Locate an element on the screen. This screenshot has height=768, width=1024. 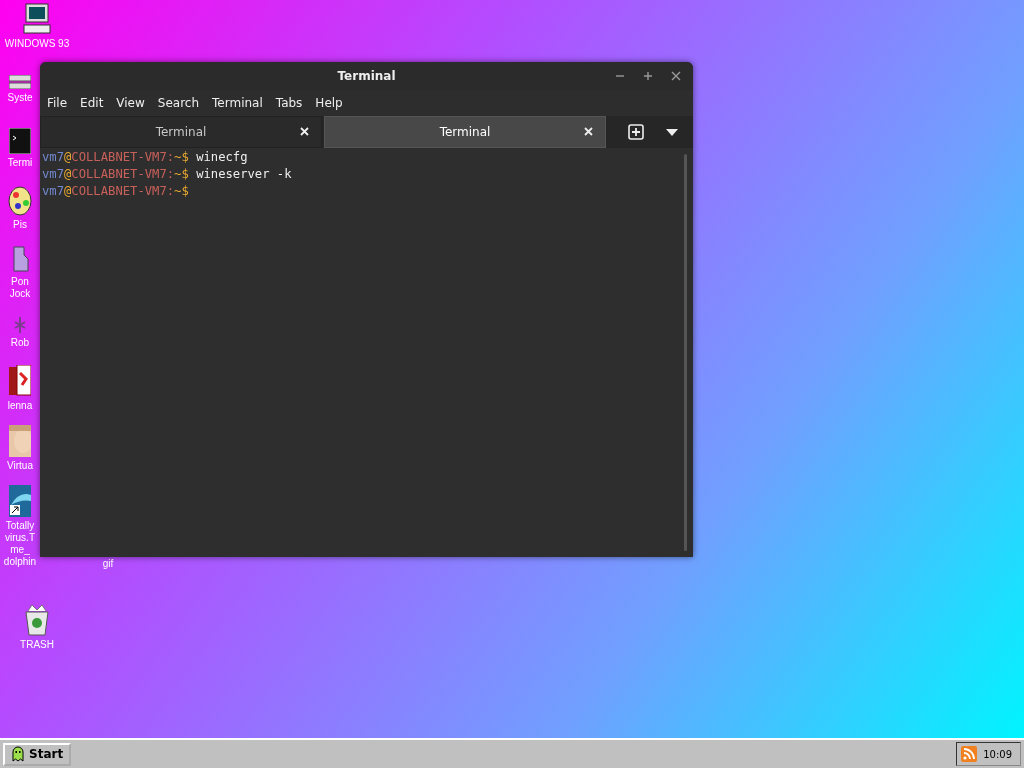
scrollbar is located at coordinates (685, 352).